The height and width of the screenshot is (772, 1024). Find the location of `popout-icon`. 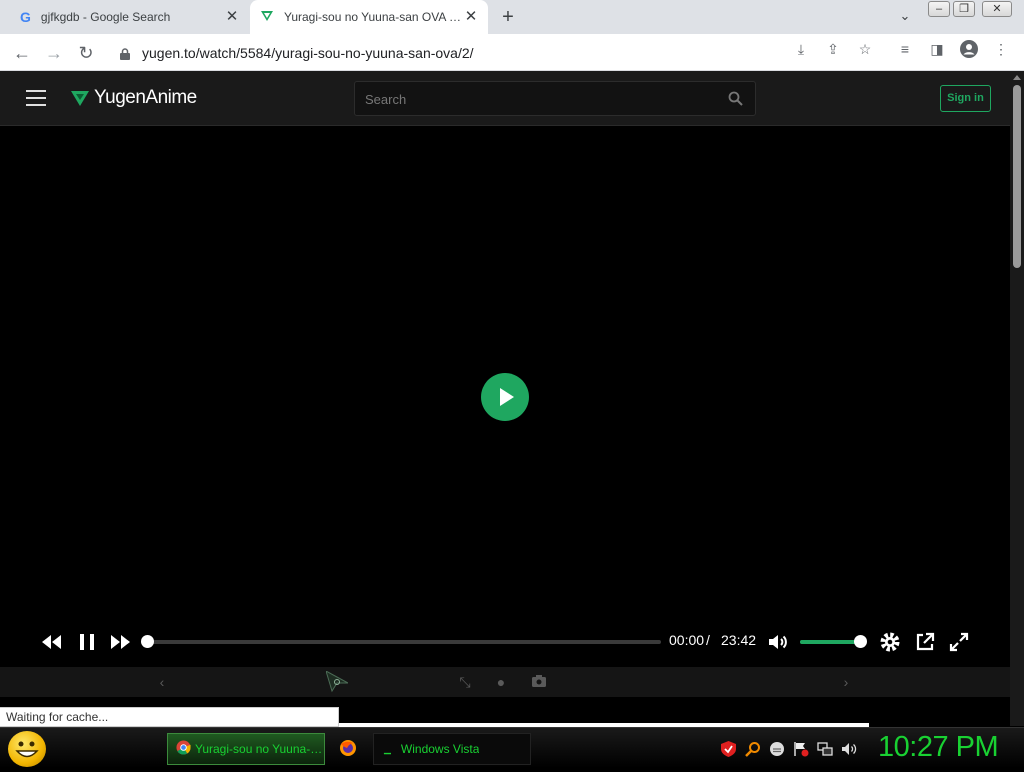

popout-icon is located at coordinates (925, 642).